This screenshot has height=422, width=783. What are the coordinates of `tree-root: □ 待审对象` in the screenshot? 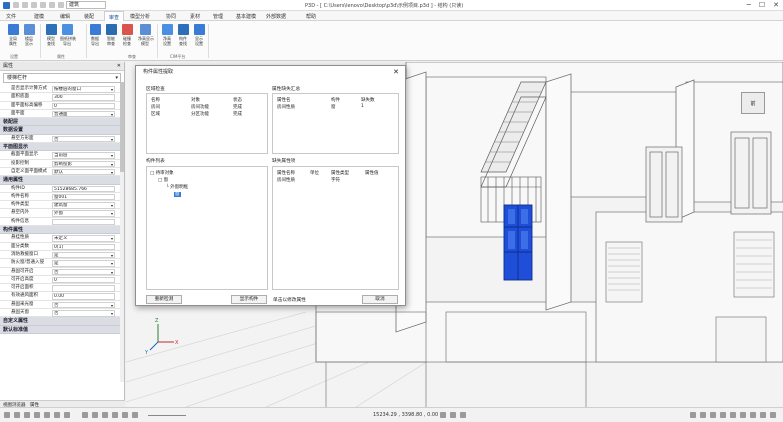 It's located at (162, 173).